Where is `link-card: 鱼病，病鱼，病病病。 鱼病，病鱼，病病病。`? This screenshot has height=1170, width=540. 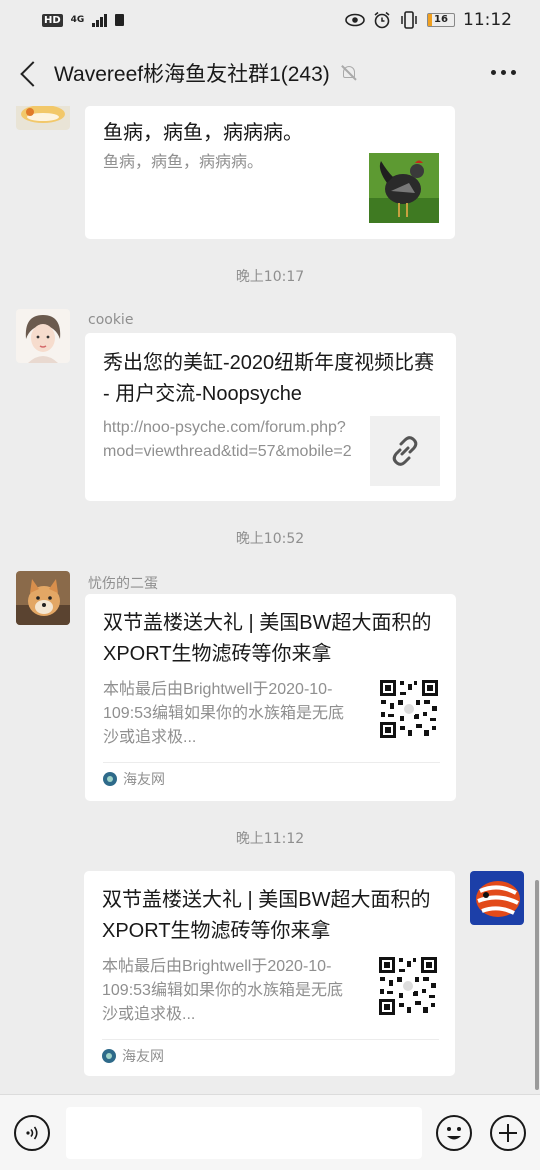 link-card: 鱼病，病鱼，病病病。 鱼病，病鱼，病病病。 is located at coordinates (270, 172).